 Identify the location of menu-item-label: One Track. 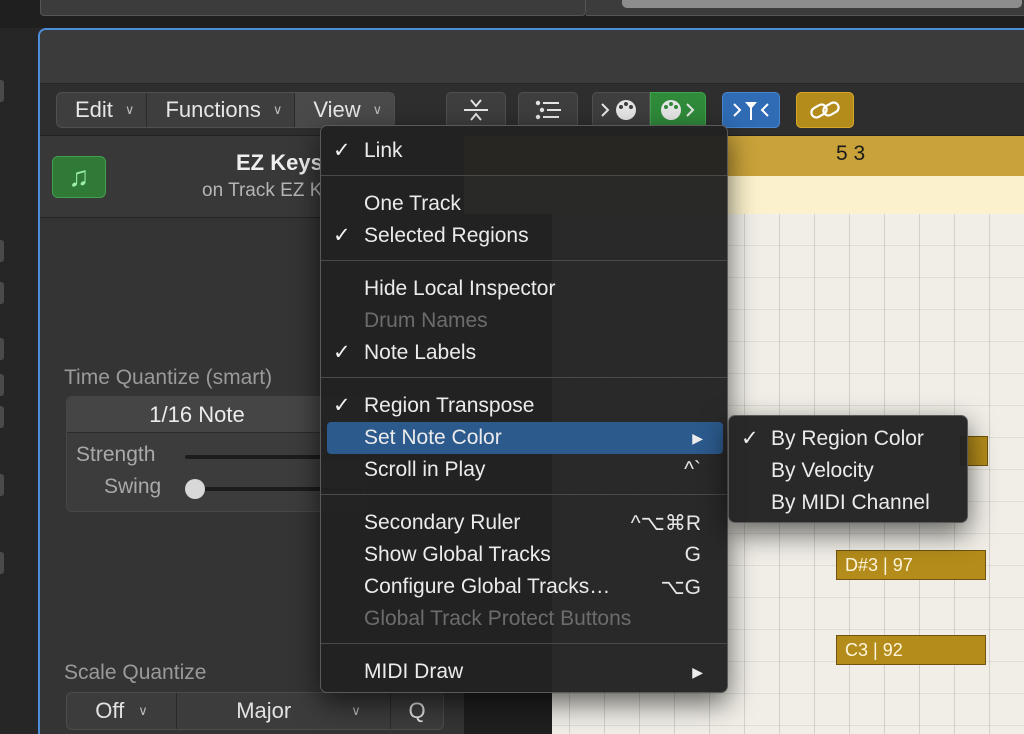
(412, 203).